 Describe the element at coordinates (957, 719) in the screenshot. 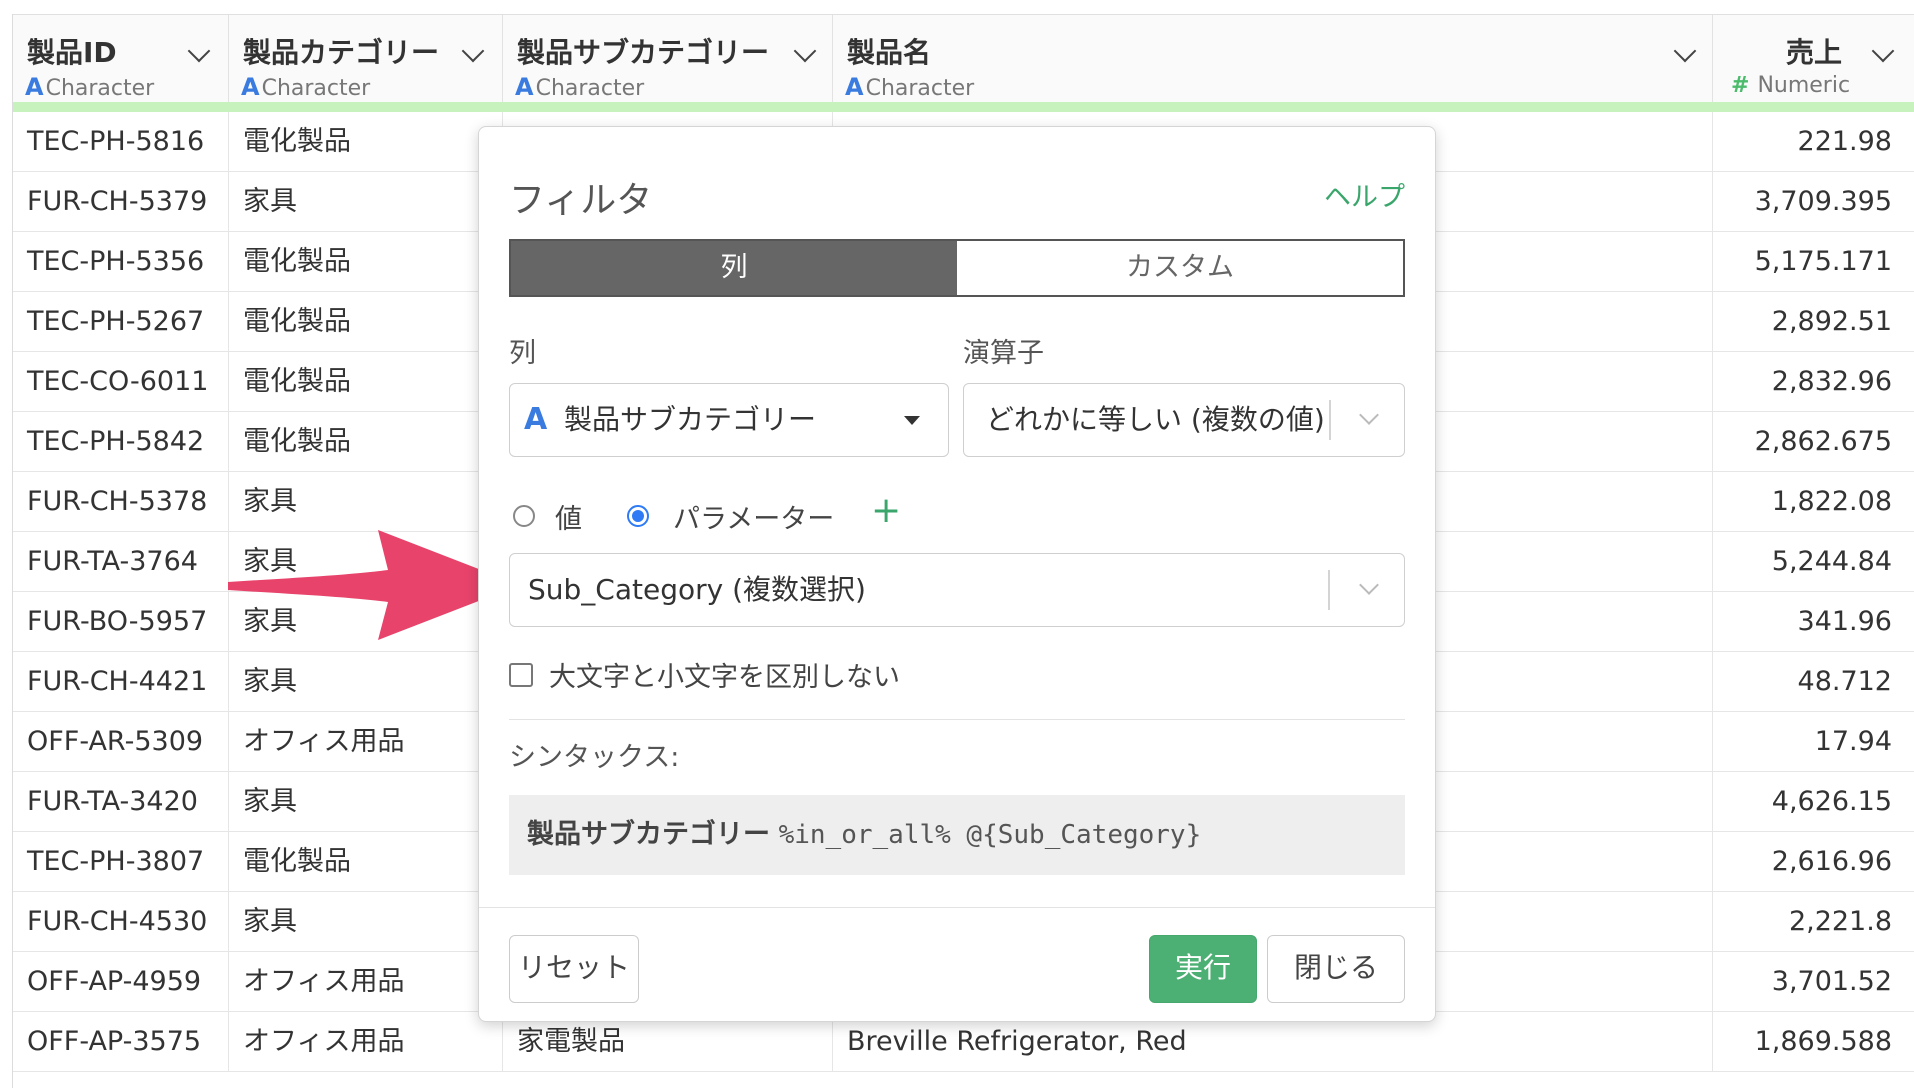

I see `divider` at that location.